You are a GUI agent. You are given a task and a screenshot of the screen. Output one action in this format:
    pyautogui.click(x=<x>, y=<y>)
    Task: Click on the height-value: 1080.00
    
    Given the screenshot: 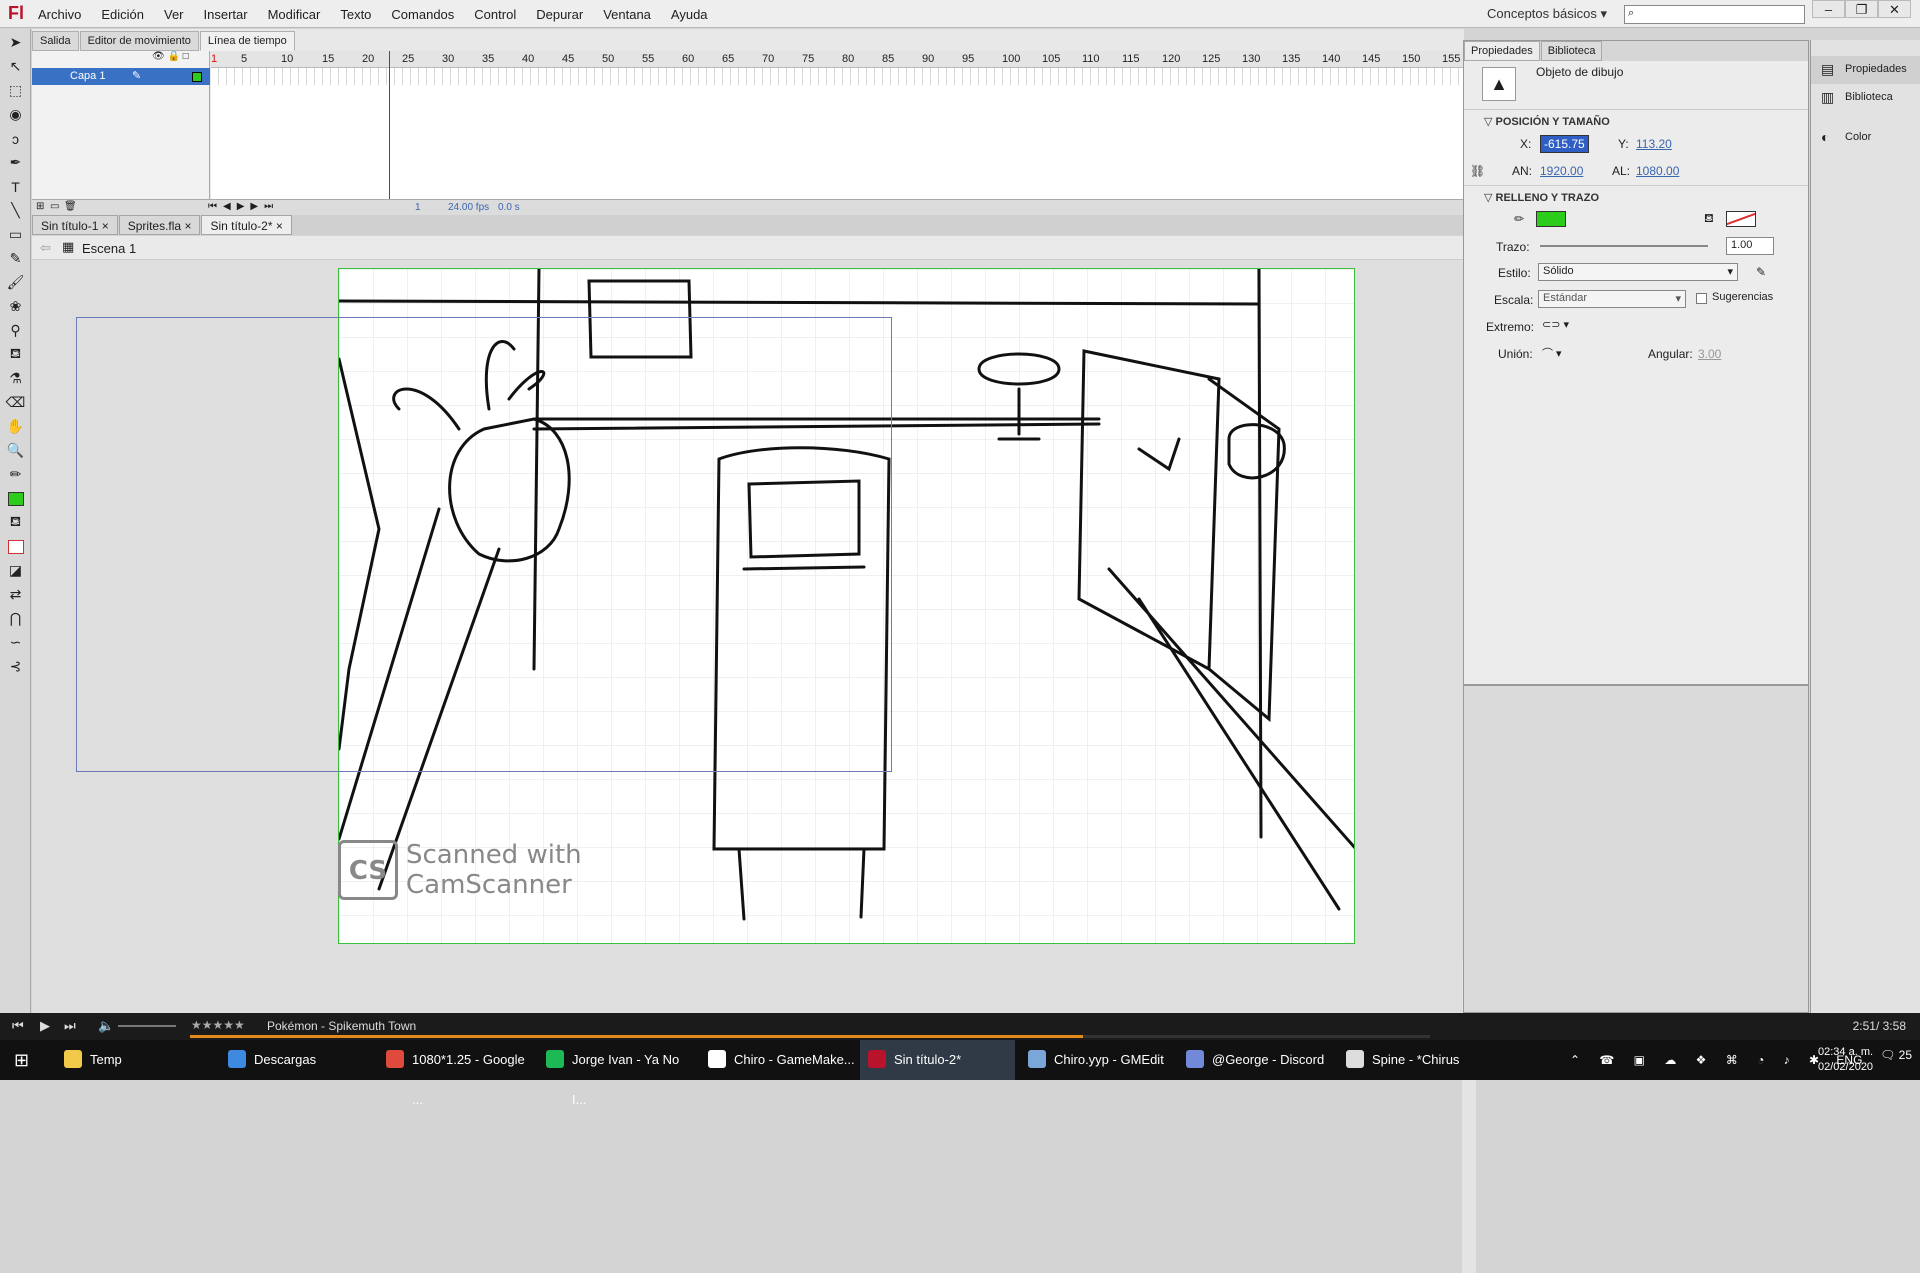 What is the action you would take?
    pyautogui.click(x=1657, y=171)
    